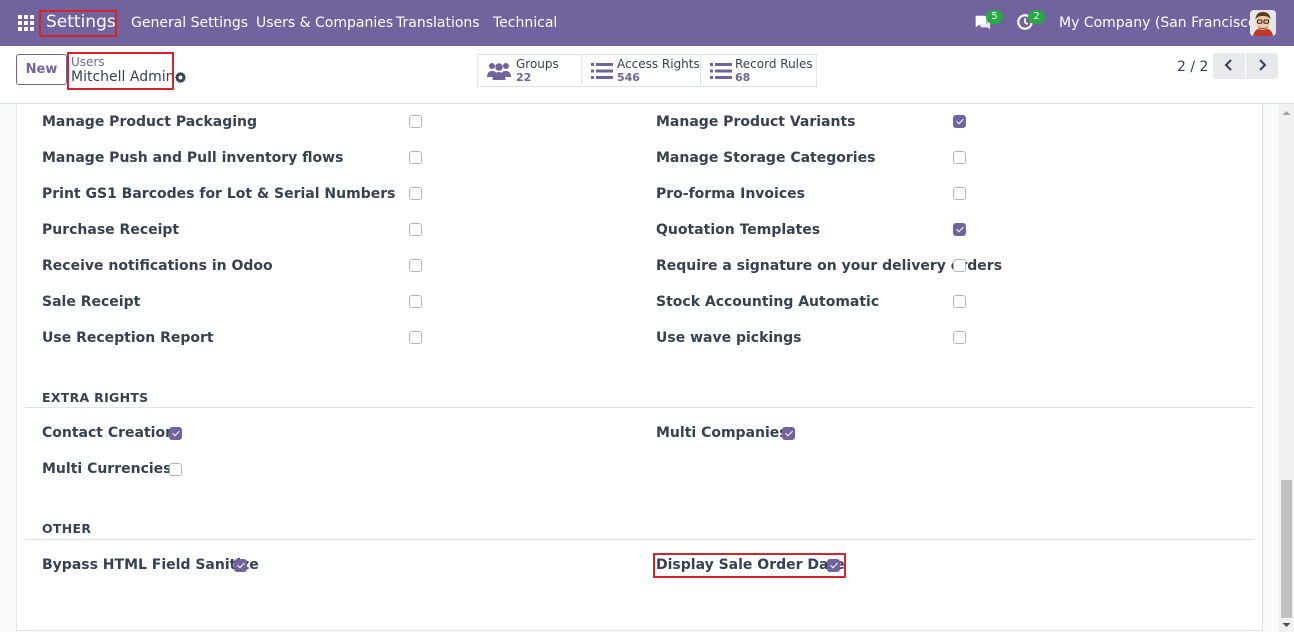  I want to click on checkbox-purchase-receipt, so click(415, 229).